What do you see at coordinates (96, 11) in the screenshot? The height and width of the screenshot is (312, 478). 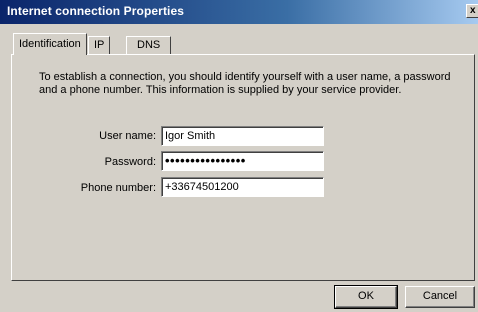 I see `window-title: Internet connection Properties` at bounding box center [96, 11].